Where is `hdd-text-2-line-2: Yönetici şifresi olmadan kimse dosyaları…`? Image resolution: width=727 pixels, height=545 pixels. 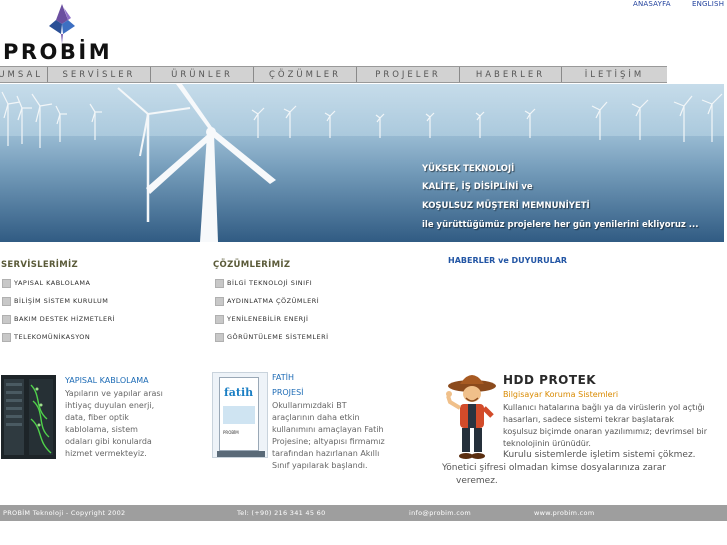 hdd-text-2-line-2: Yönetici şifresi olmadan kimse dosyaları… is located at coordinates (554, 468).